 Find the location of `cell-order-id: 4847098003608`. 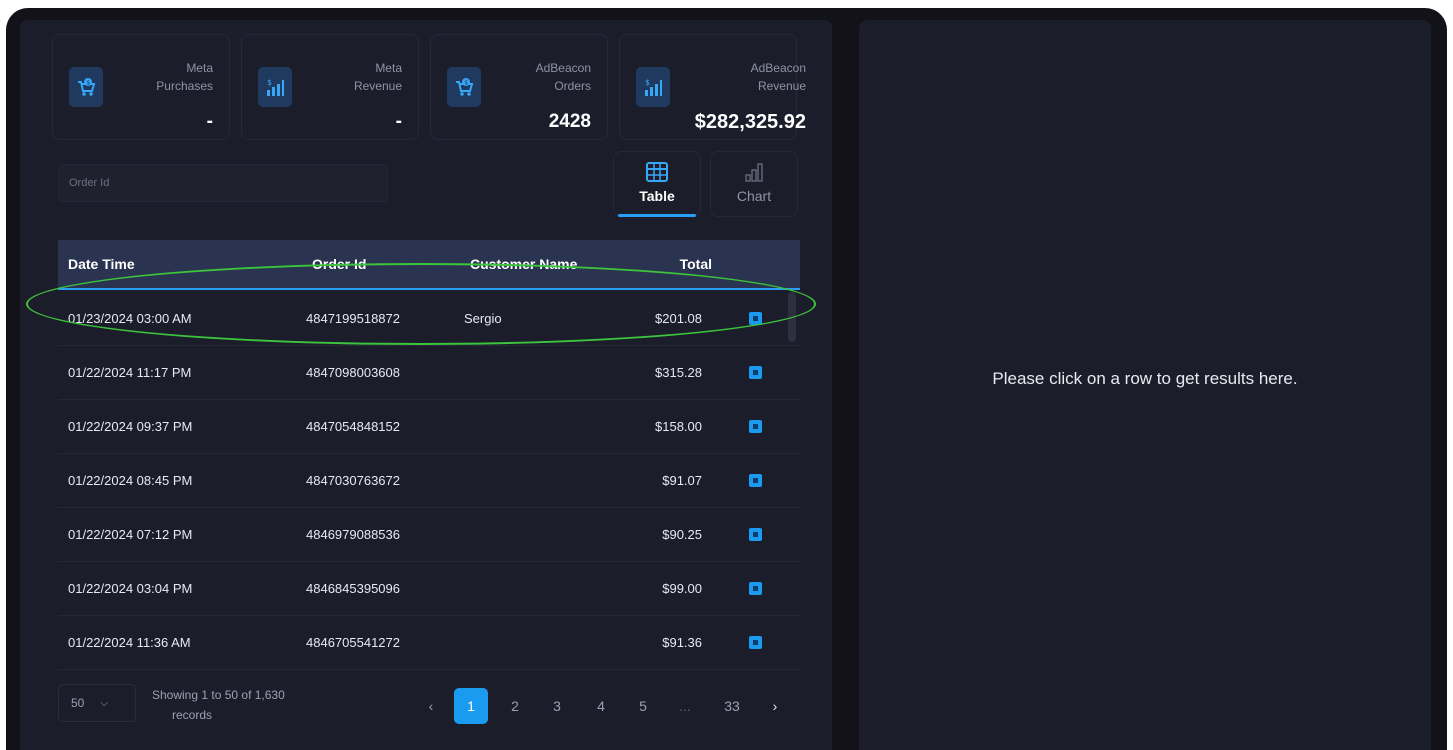

cell-order-id: 4847098003608 is located at coordinates (353, 372).